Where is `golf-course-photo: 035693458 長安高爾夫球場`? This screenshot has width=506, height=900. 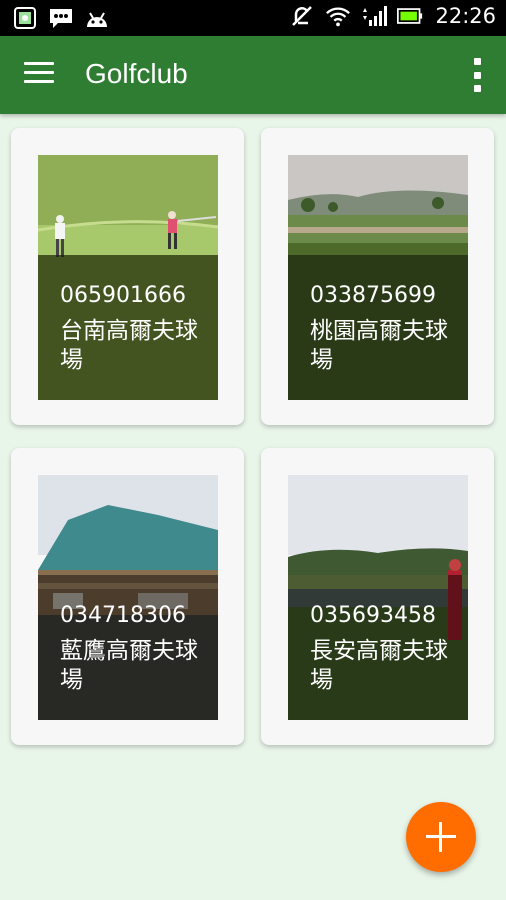 golf-course-photo: 035693458 長安高爾夫球場 is located at coordinates (378, 597).